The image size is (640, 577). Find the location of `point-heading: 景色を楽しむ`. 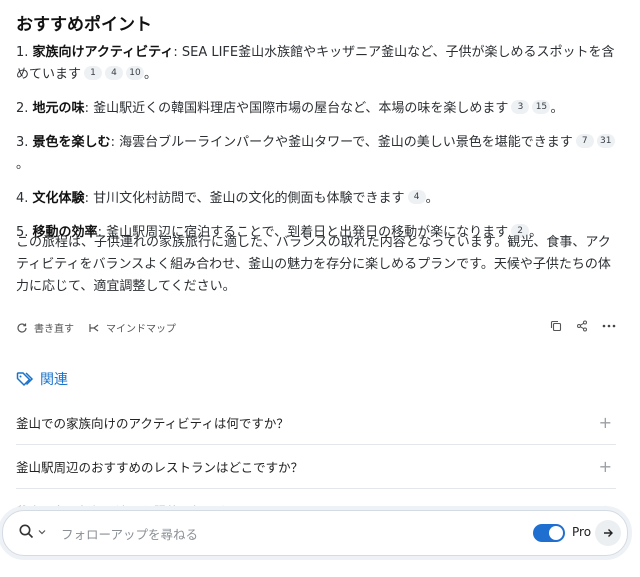

point-heading: 景色を楽しむ is located at coordinates (71, 142).